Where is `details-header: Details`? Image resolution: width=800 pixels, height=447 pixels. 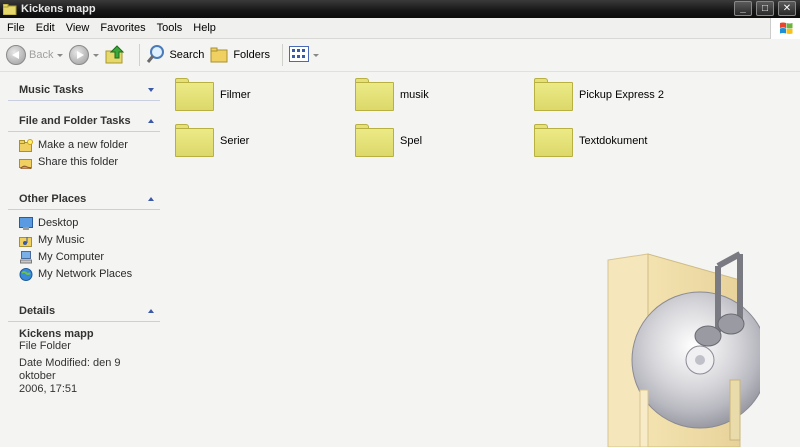 details-header: Details is located at coordinates (84, 311).